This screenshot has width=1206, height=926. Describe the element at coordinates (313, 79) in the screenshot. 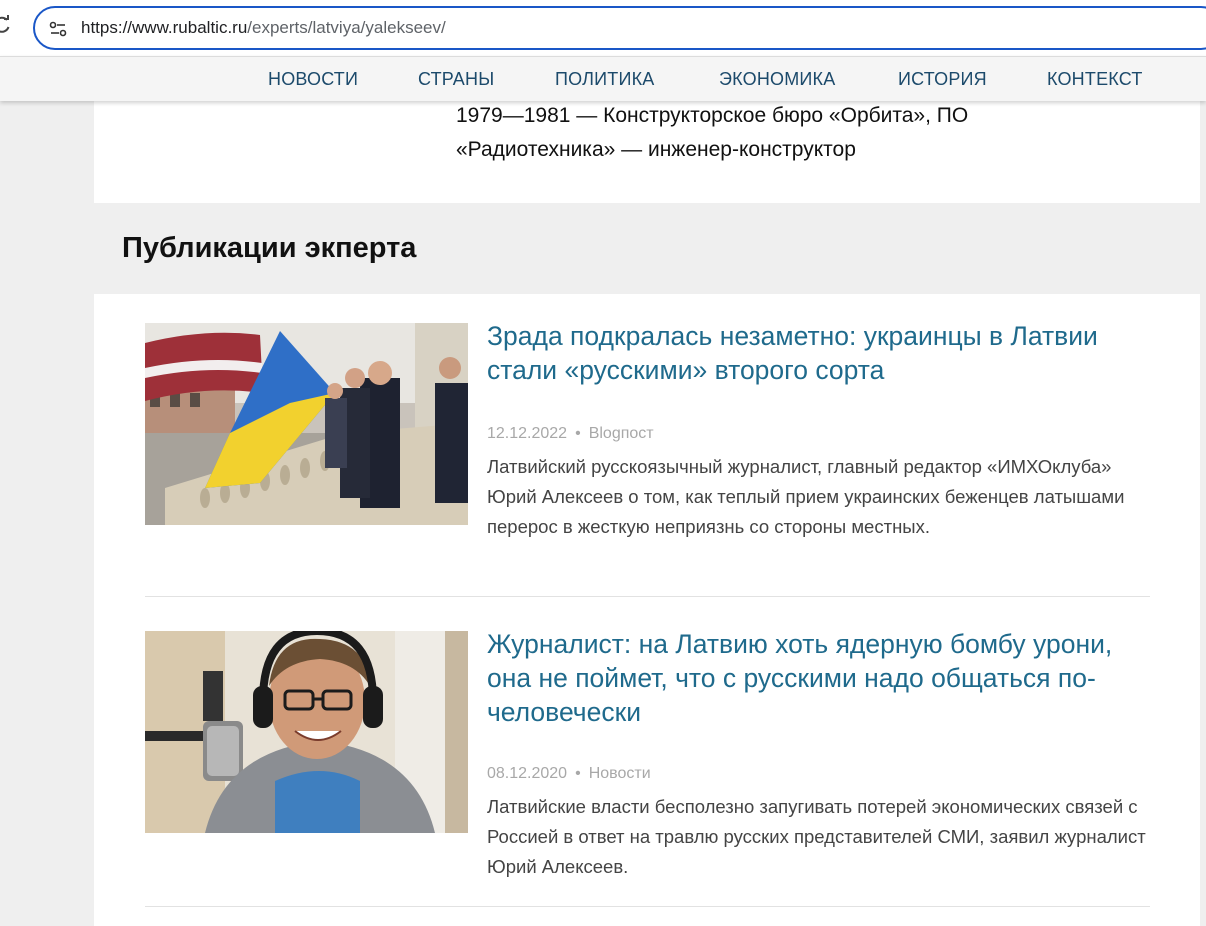

I see `nav-item-news: НОВОСТИ` at that location.